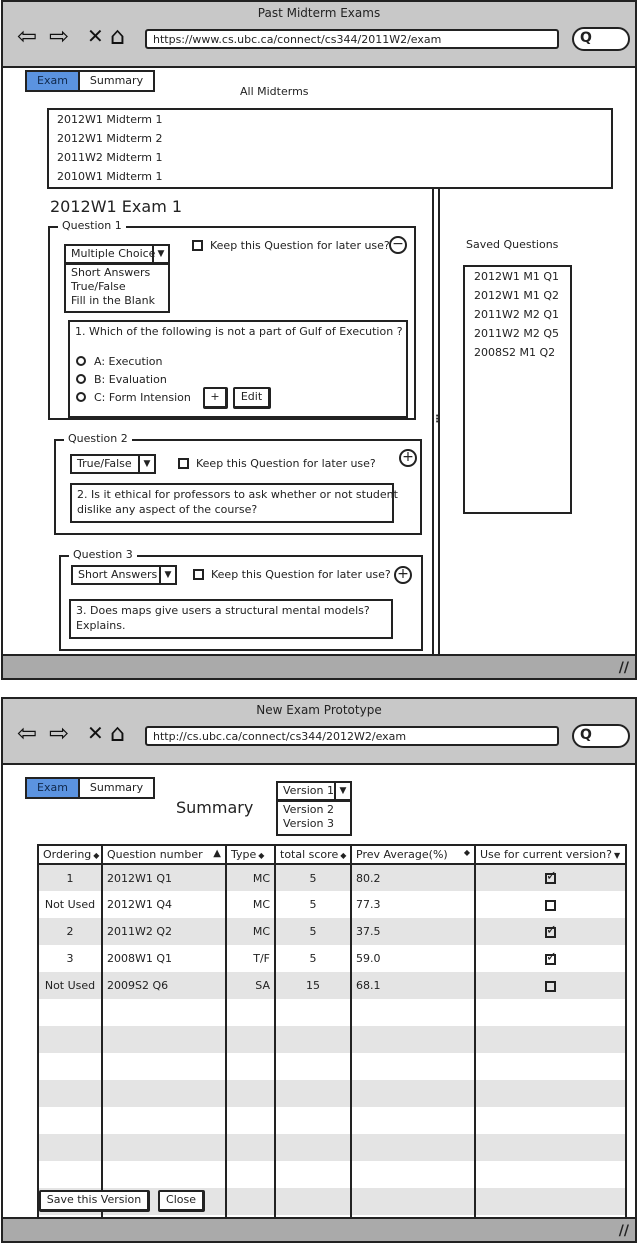  What do you see at coordinates (252, 398) in the screenshot?
I see `edit-button: Edit` at bounding box center [252, 398].